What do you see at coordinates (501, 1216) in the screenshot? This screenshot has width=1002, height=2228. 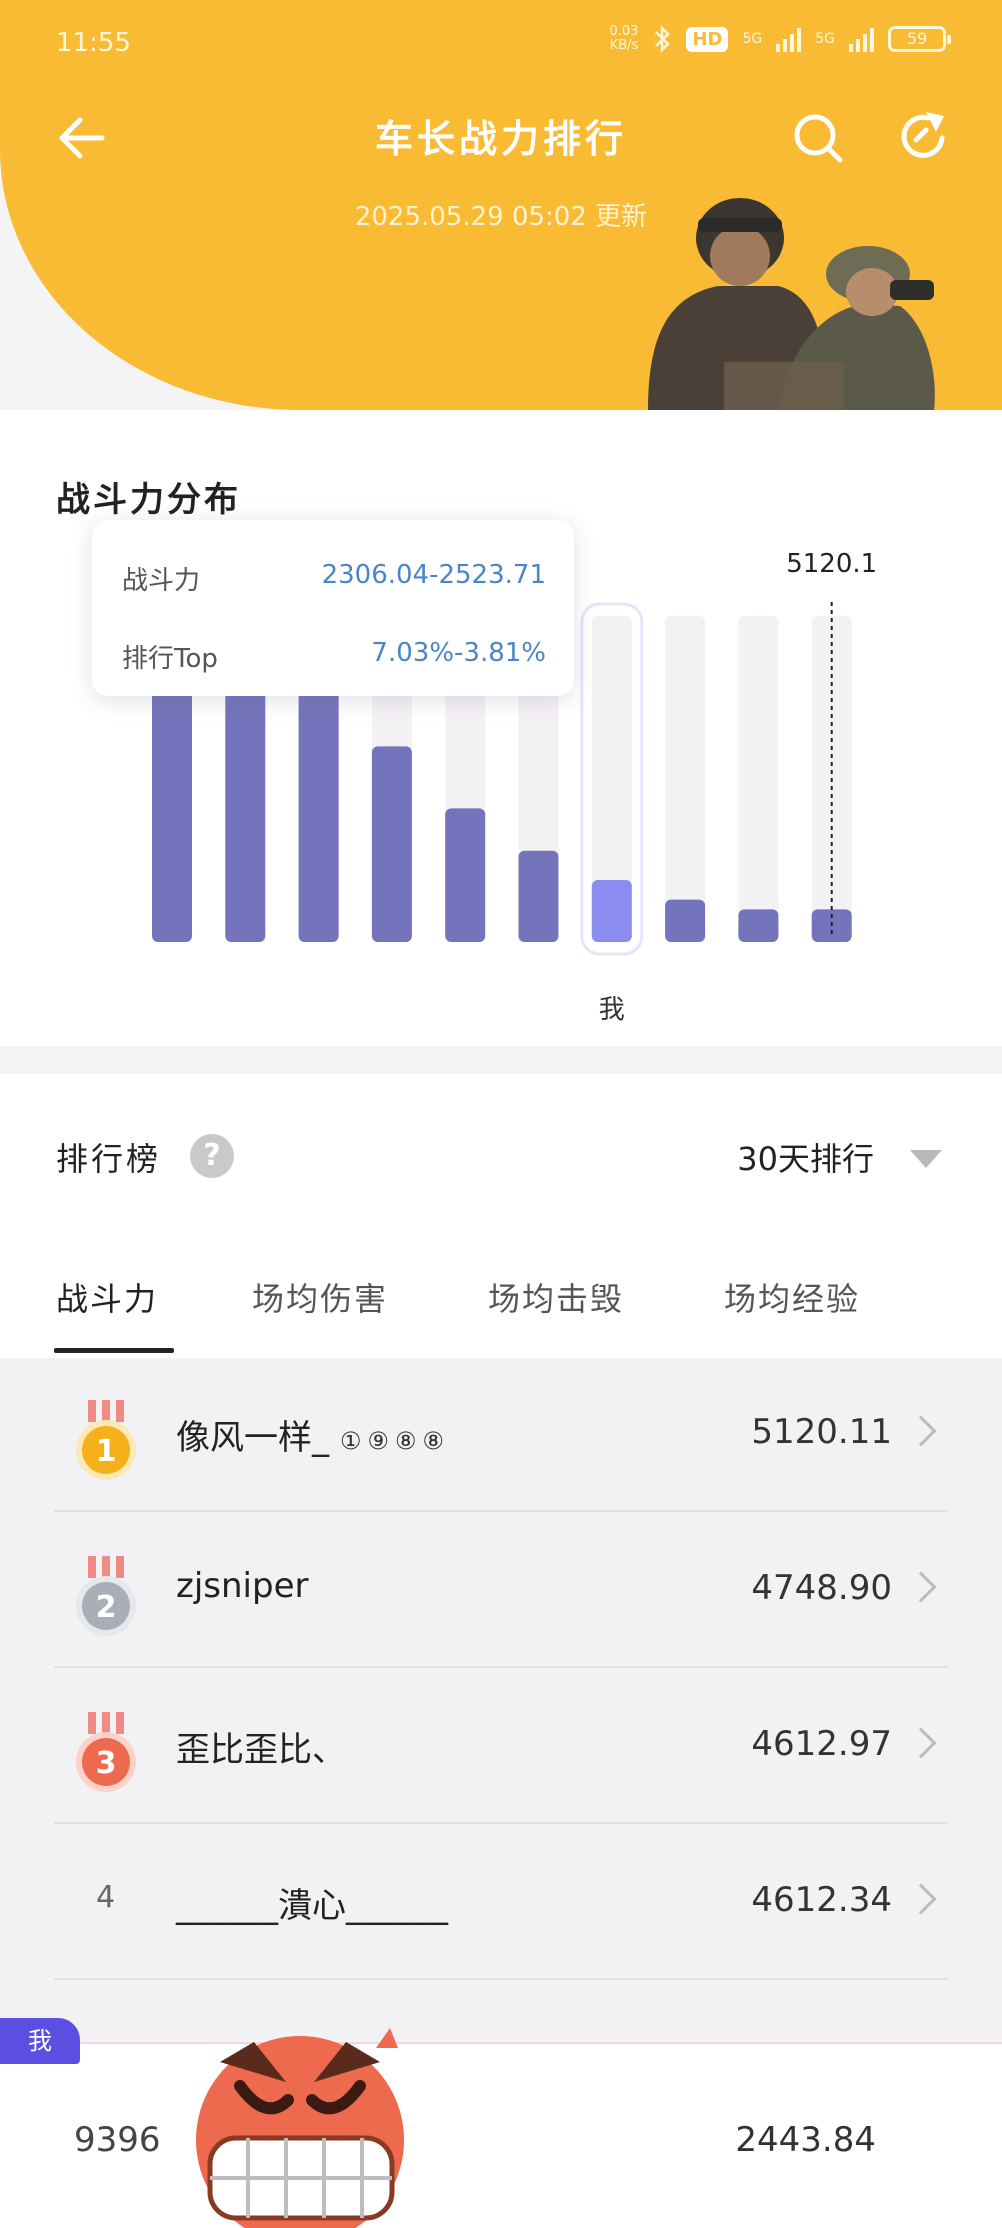 I see `ranking-header: 排行榜 ? 30天排行 战斗力 场均伤害 场均击毁 场均经验` at bounding box center [501, 1216].